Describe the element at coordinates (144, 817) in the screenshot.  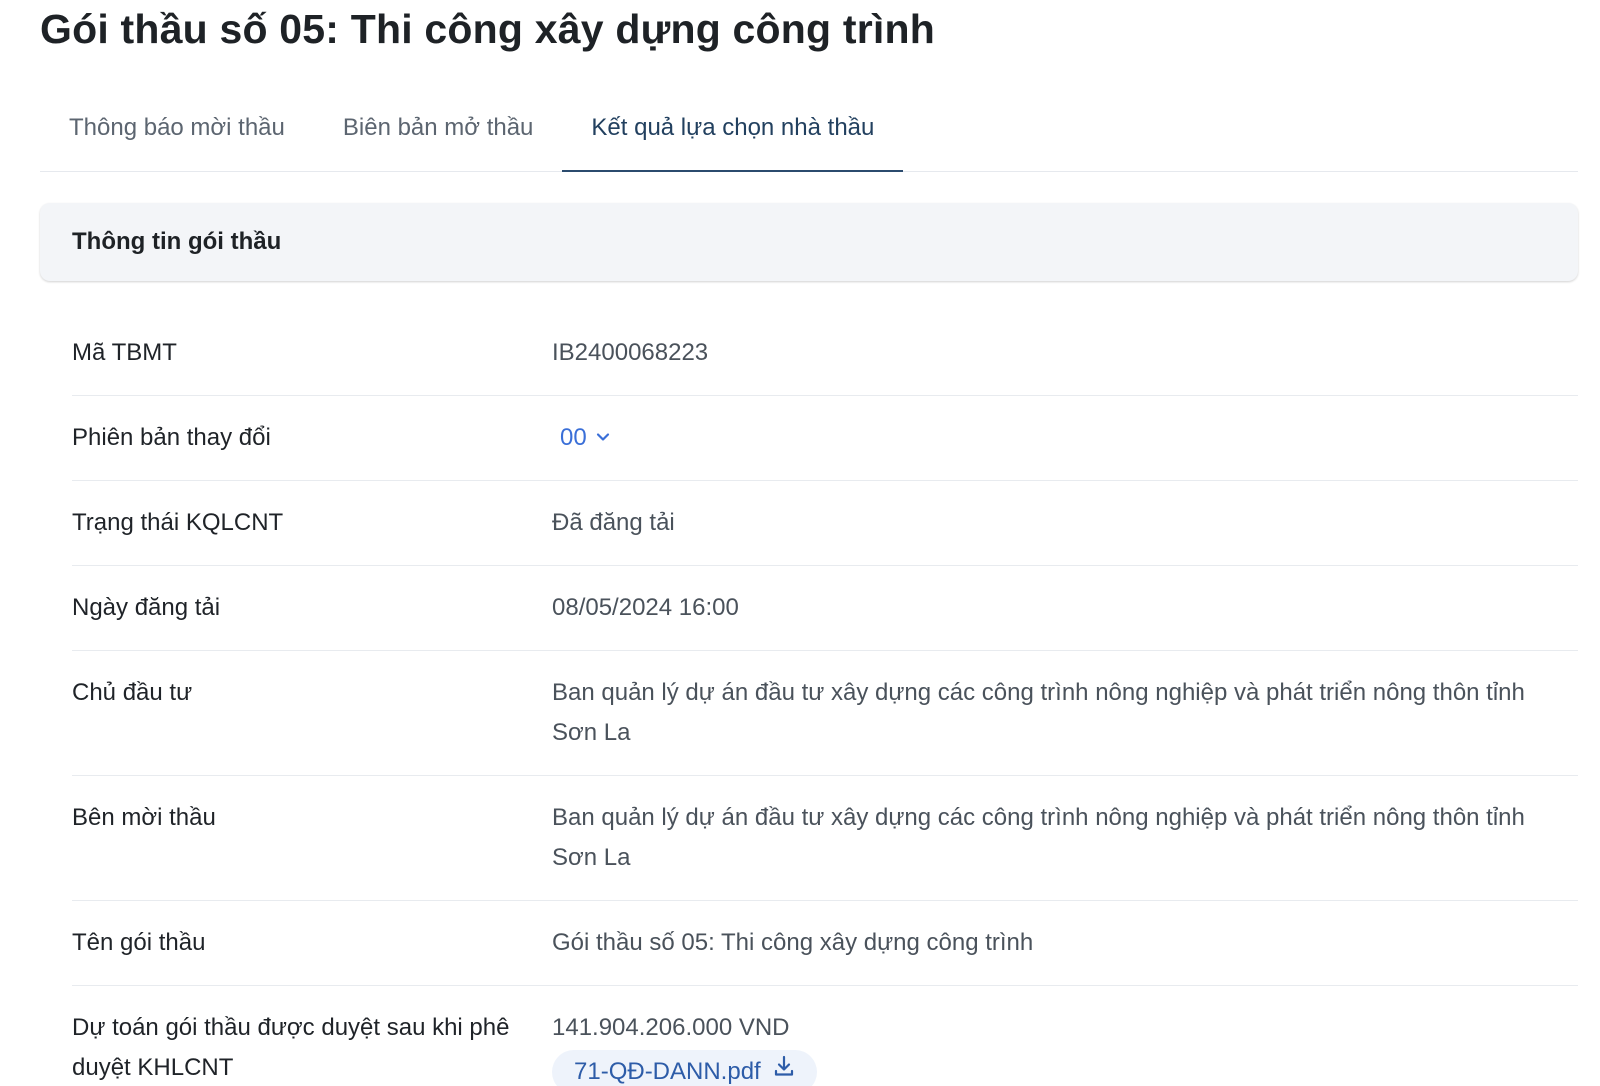
I see `field-label: Bên mời thầu` at that location.